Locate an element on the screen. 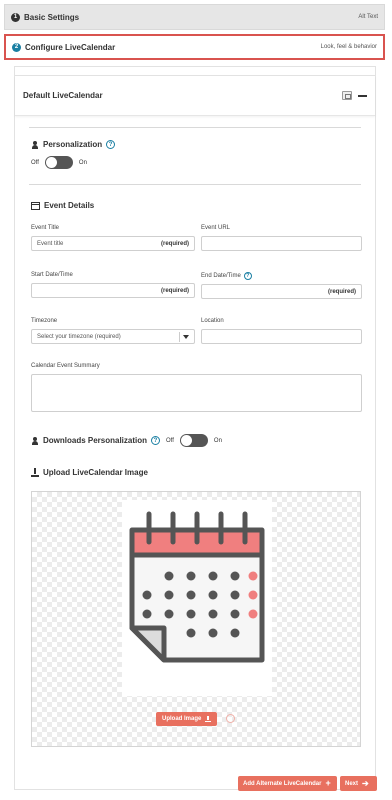 The width and height of the screenshot is (392, 800). event-details-heading: Event Details is located at coordinates (62, 205).